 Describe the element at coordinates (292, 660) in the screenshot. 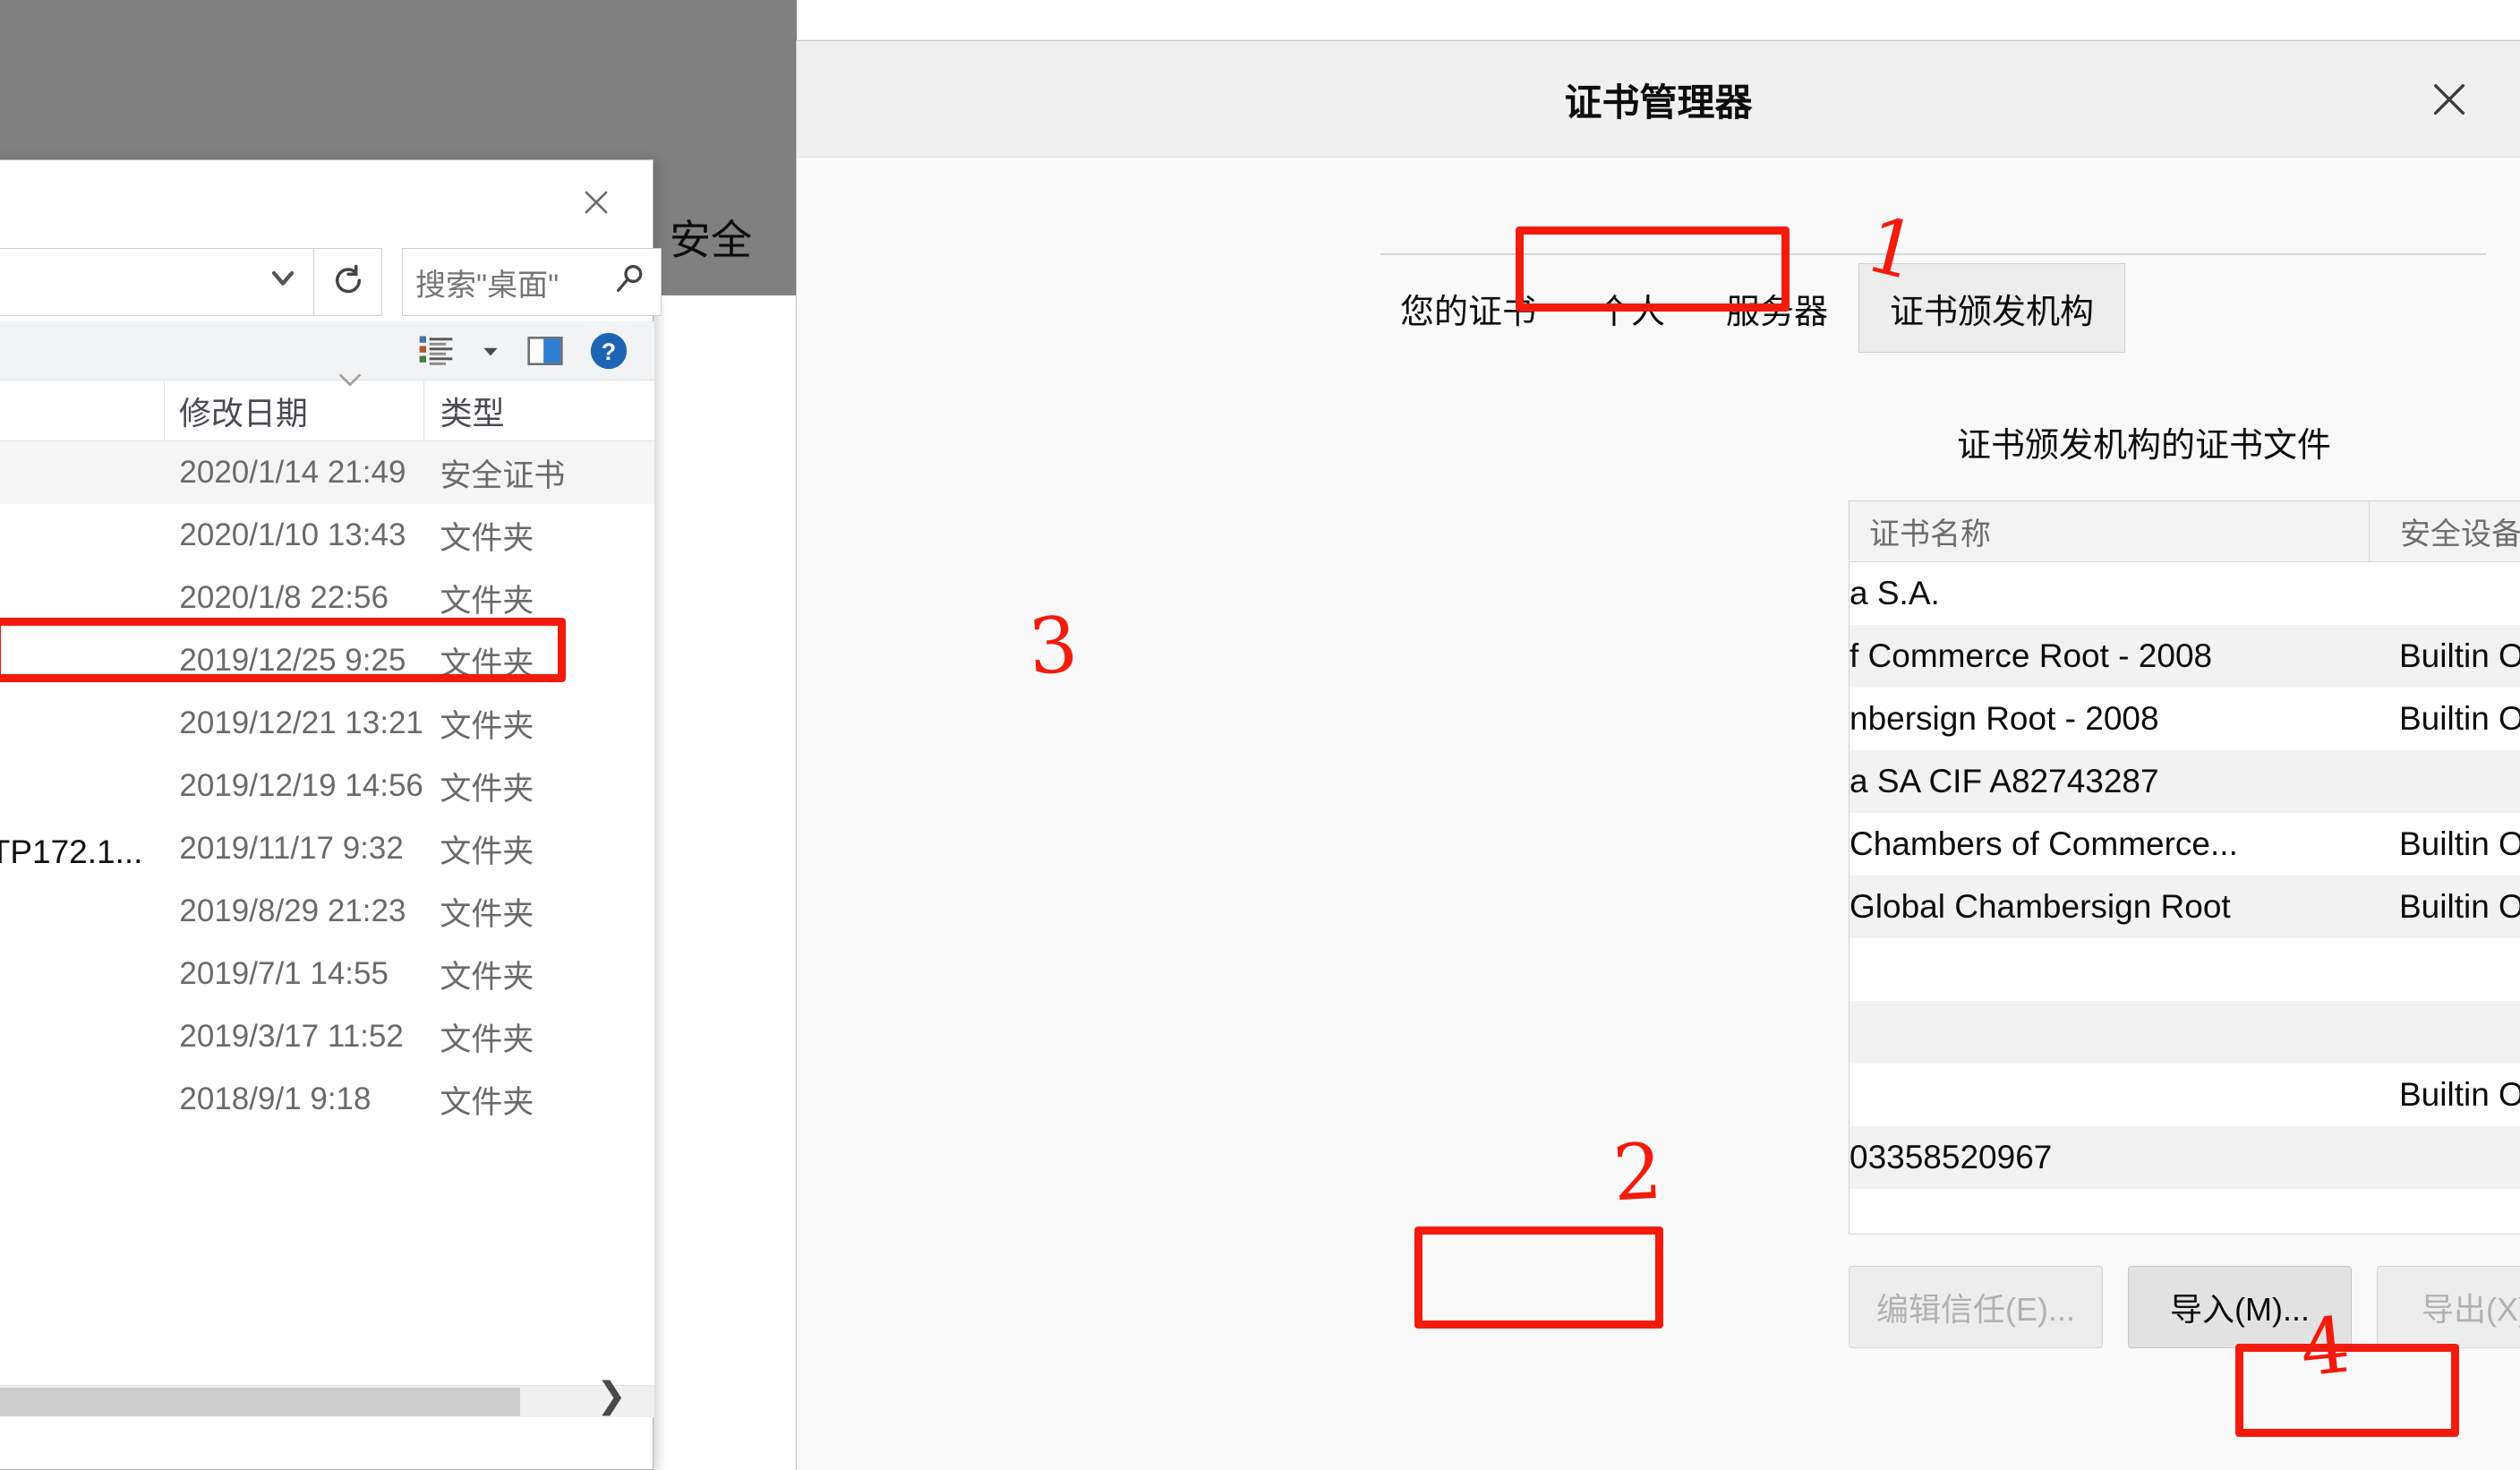

I see `file-date-cell: 2019/12/25 9:25` at that location.